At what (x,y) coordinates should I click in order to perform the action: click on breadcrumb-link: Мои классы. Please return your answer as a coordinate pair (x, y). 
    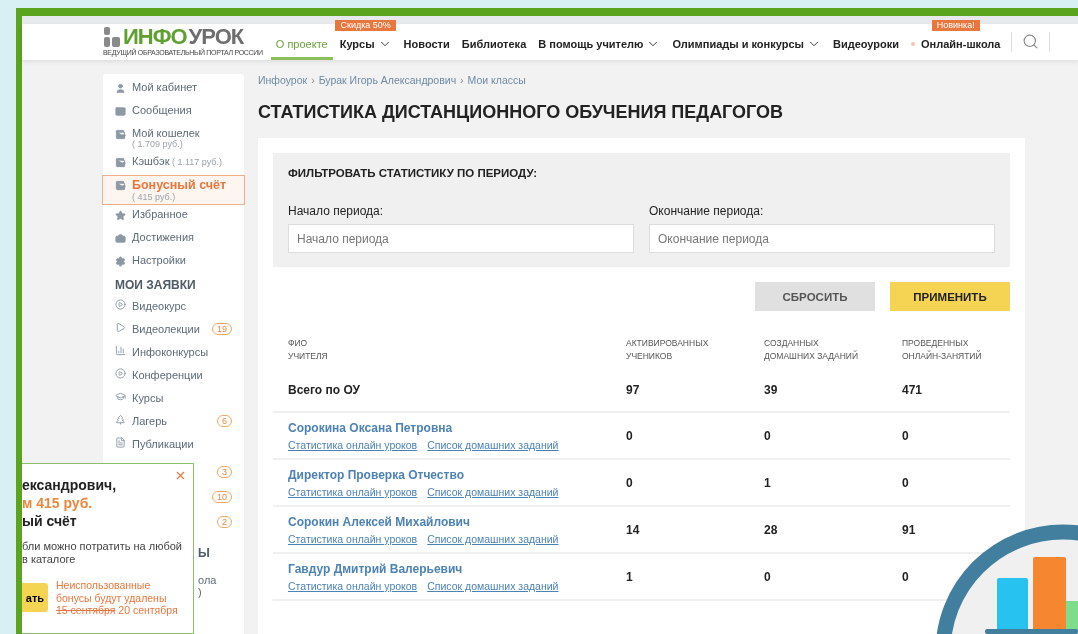
    Looking at the image, I should click on (496, 80).